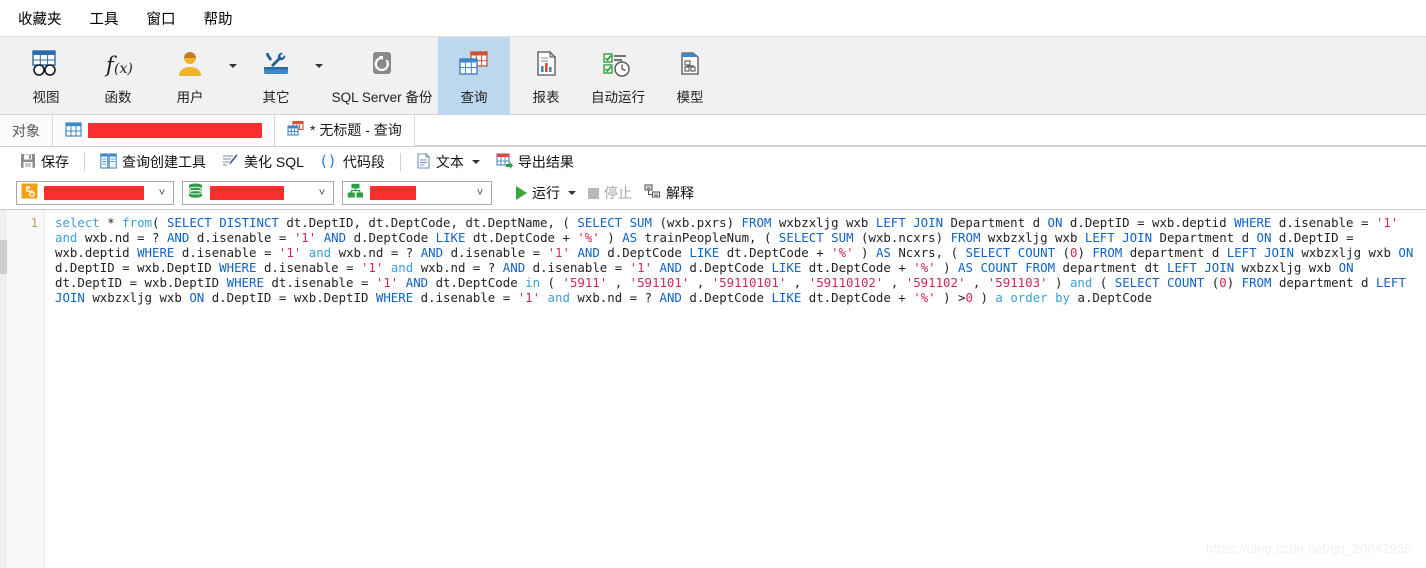  What do you see at coordinates (118, 64) in the screenshot?
I see `function-fx-icon: f (x)` at bounding box center [118, 64].